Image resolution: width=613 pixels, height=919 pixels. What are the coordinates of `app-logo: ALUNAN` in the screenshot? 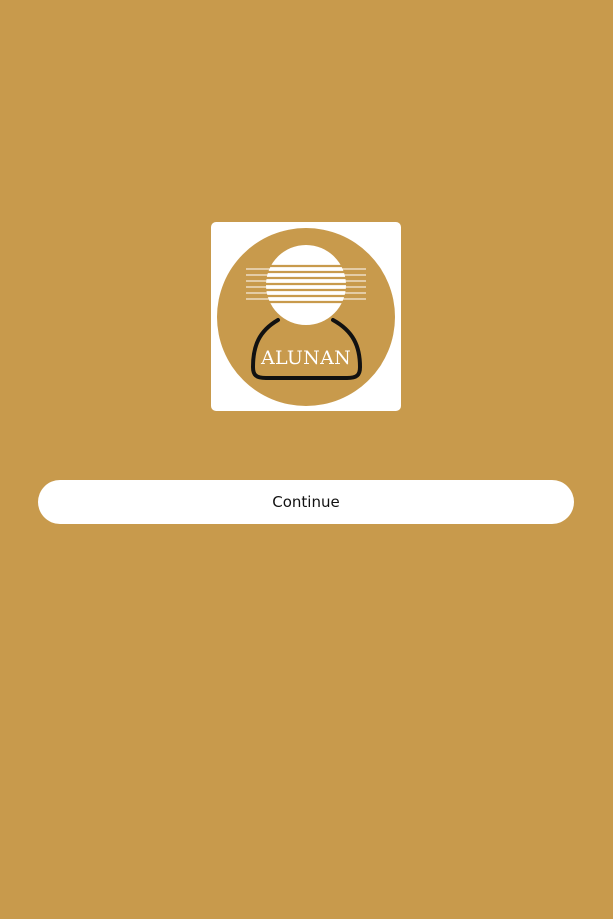 It's located at (306, 316).